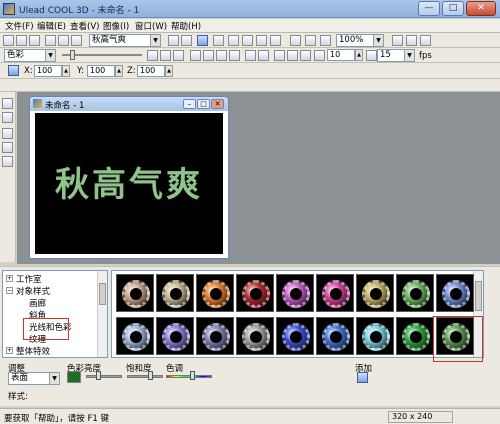 The image size is (500, 424). Describe the element at coordinates (119, 71) in the screenshot. I see `y-spin-button: ▲` at that location.